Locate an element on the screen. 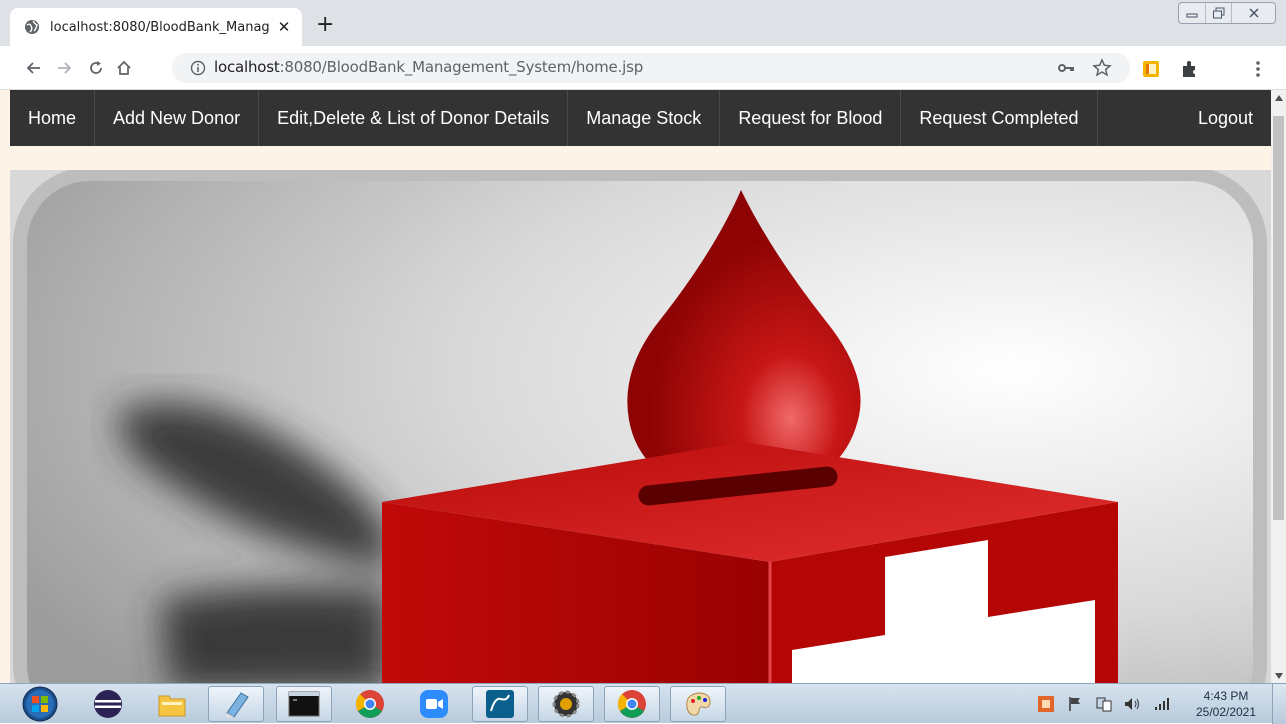  scroll-up-button is located at coordinates (1278, 97).